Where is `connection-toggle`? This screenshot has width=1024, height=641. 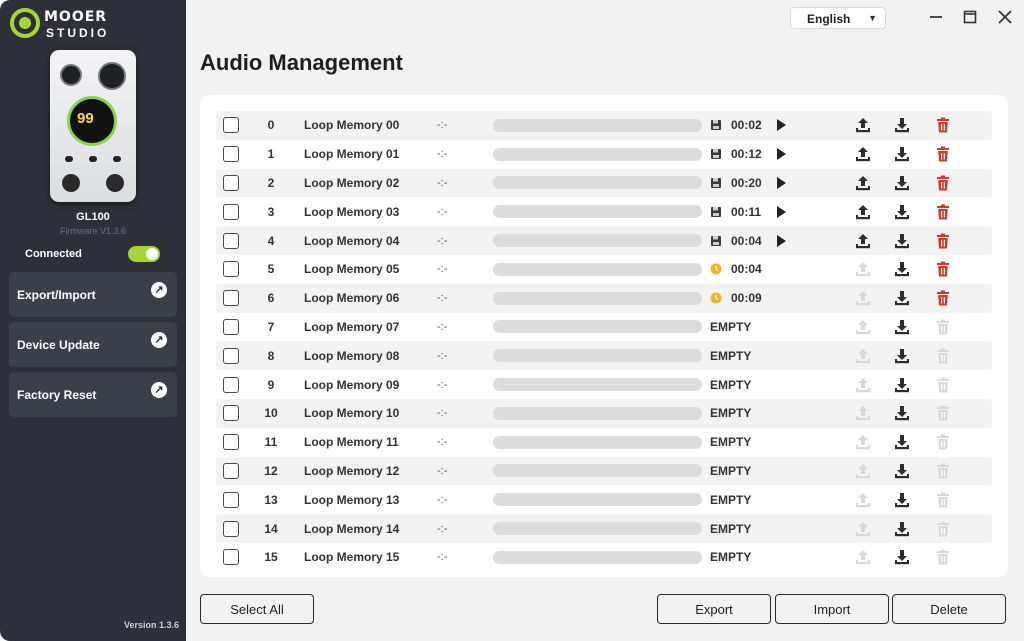 connection-toggle is located at coordinates (144, 254).